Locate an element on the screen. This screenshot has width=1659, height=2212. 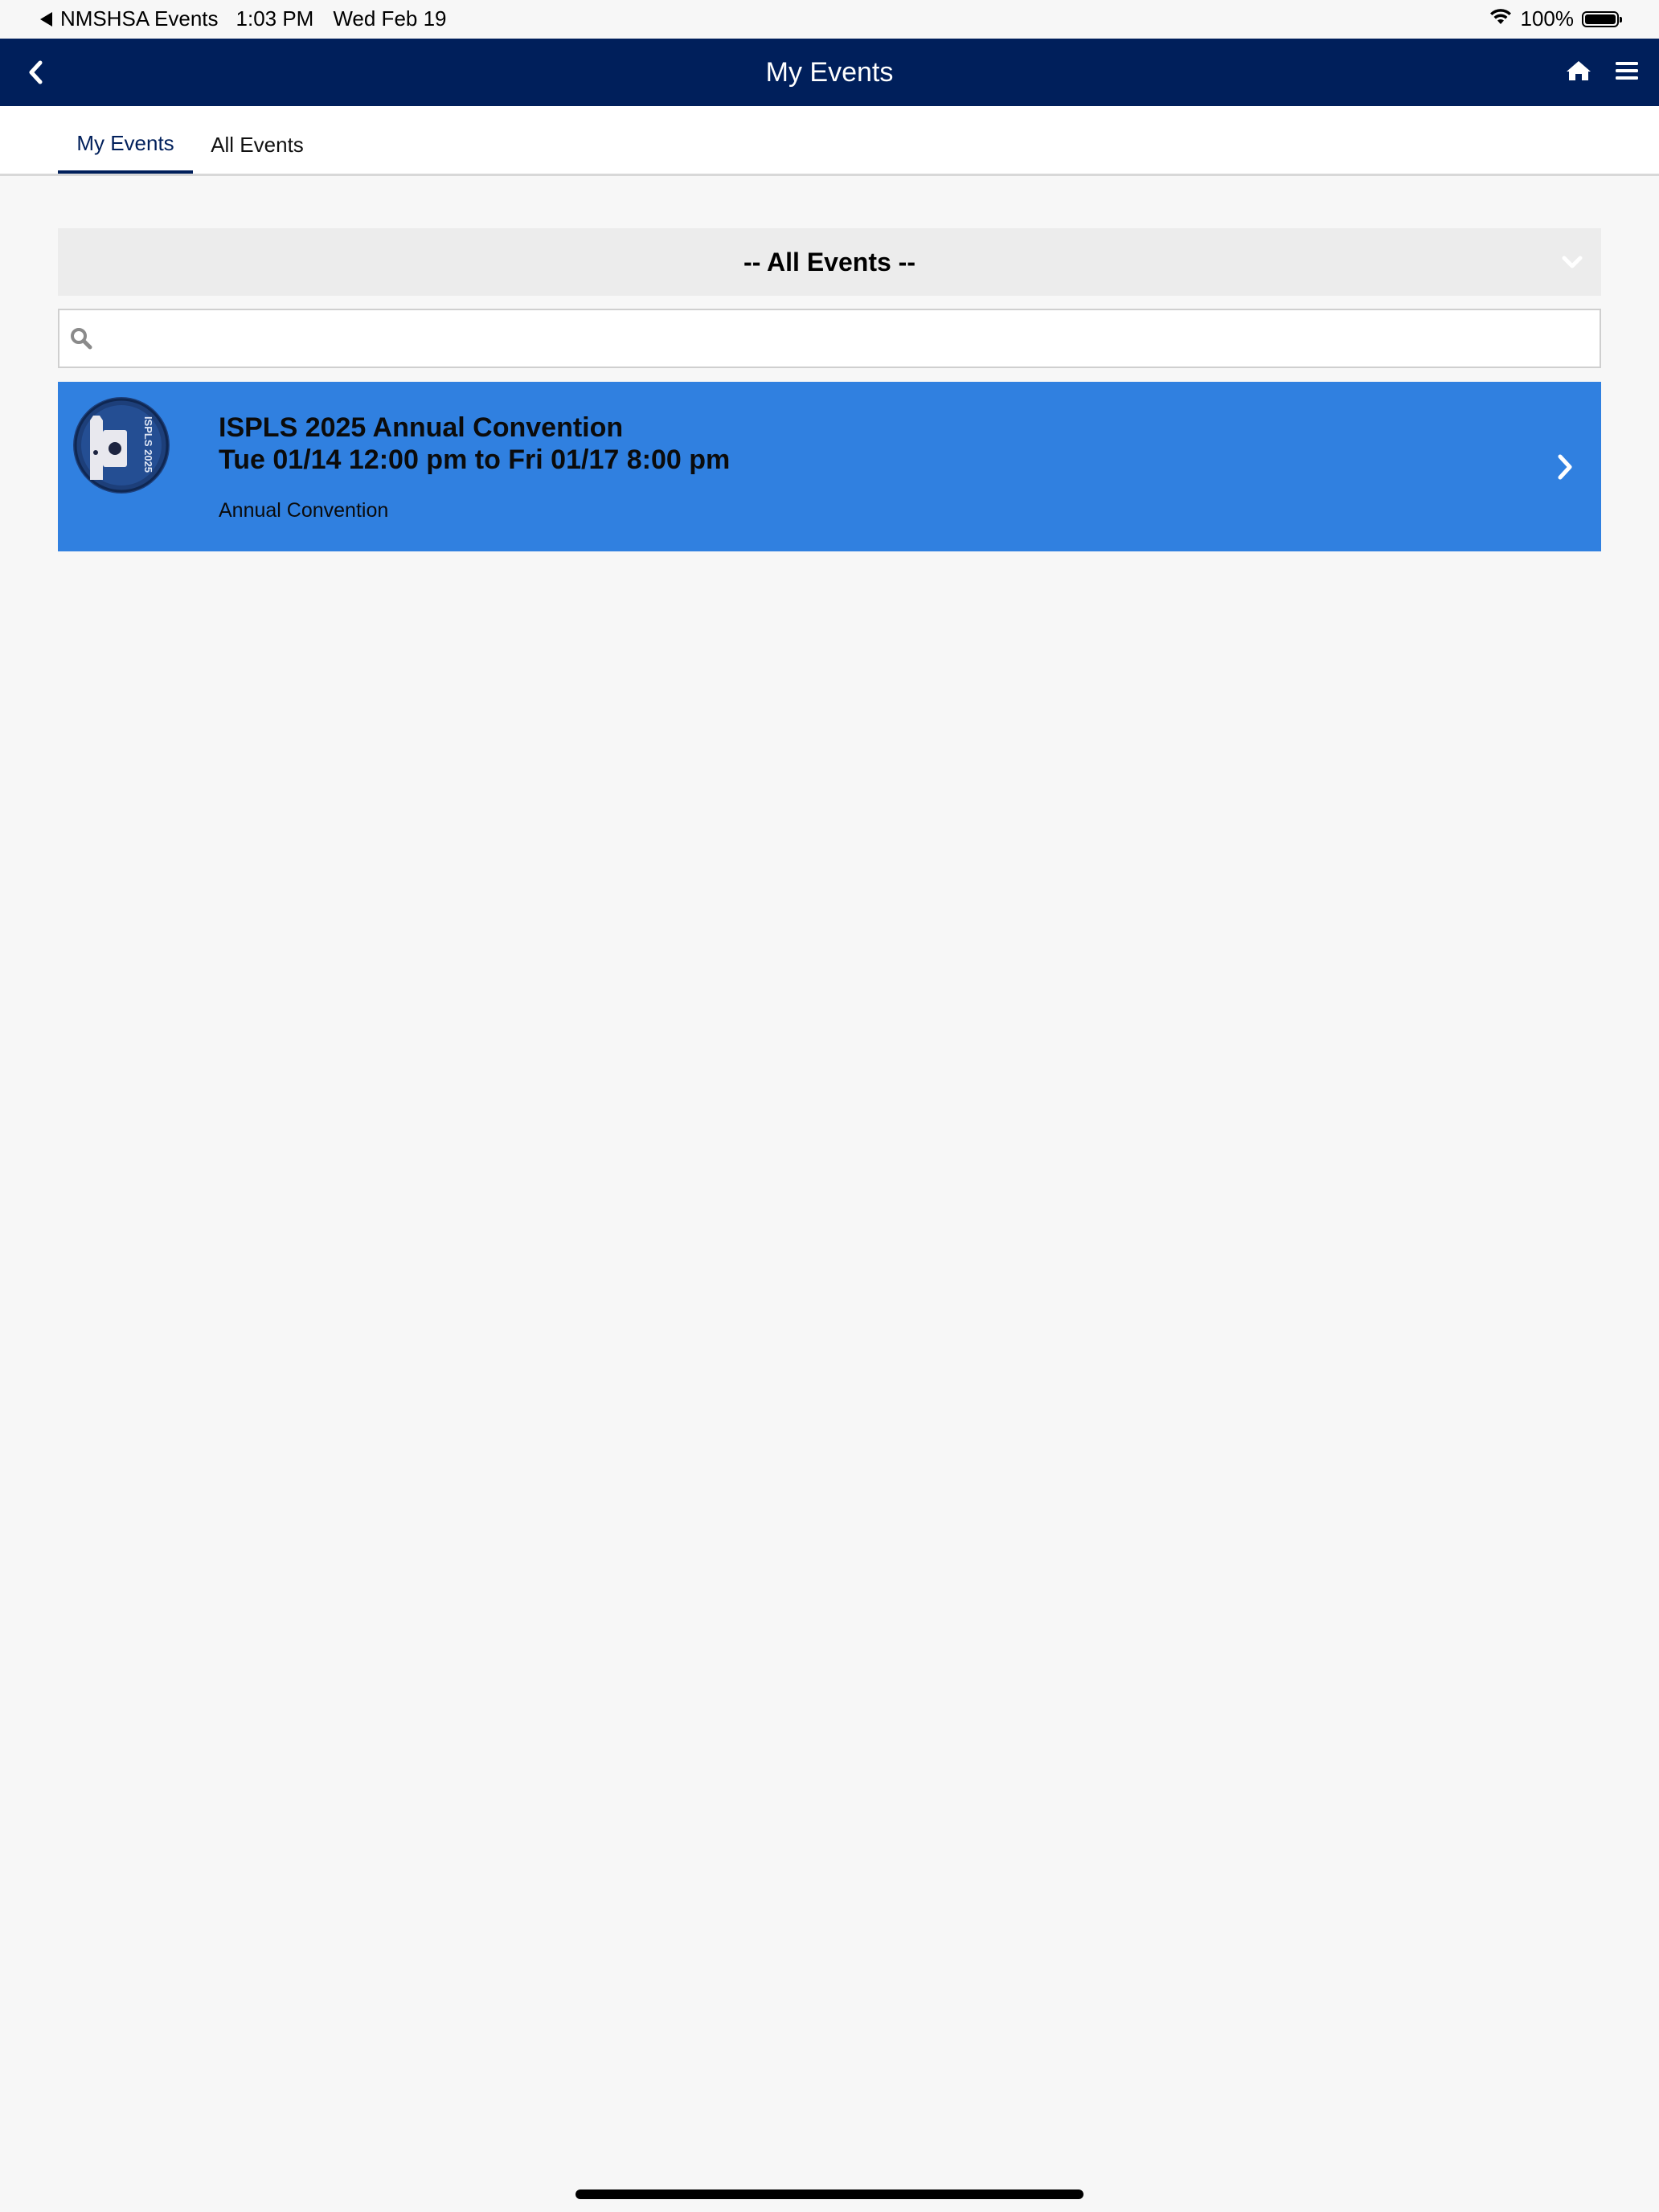
svg-text: ISPLS 2025 is located at coordinates (148, 444).